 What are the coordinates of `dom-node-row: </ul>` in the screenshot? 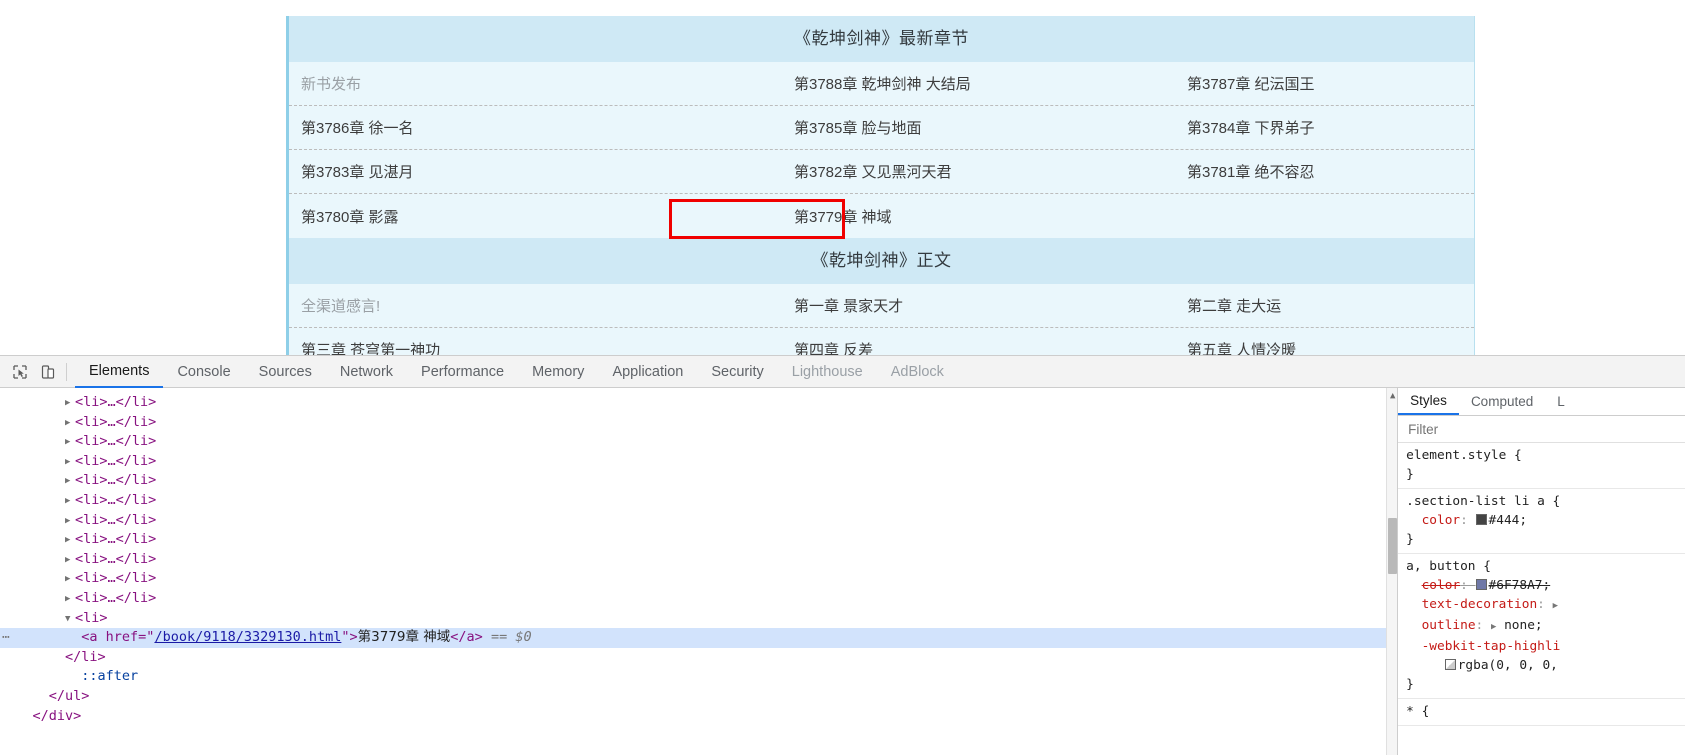 It's located at (698, 697).